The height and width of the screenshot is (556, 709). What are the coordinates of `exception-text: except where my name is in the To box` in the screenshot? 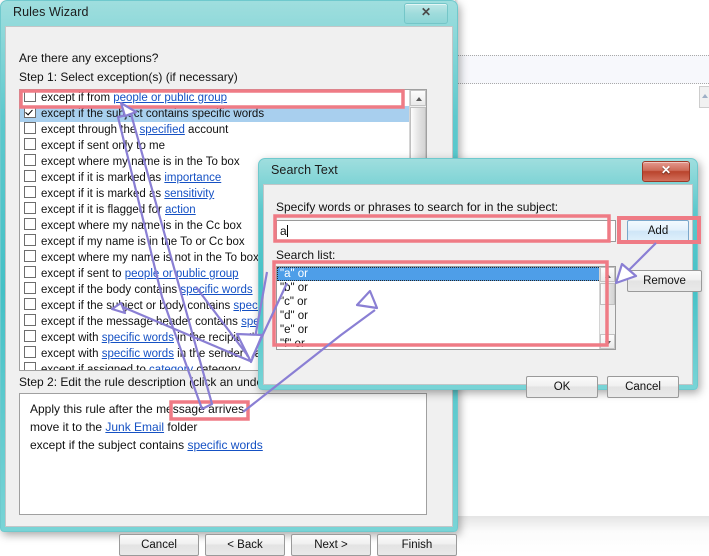 It's located at (140, 162).